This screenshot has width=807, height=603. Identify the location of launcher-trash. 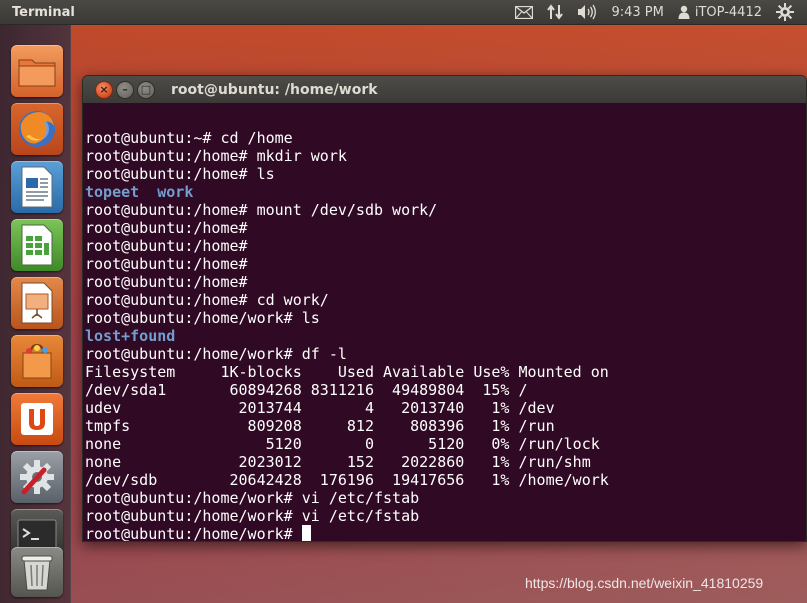
(37, 572).